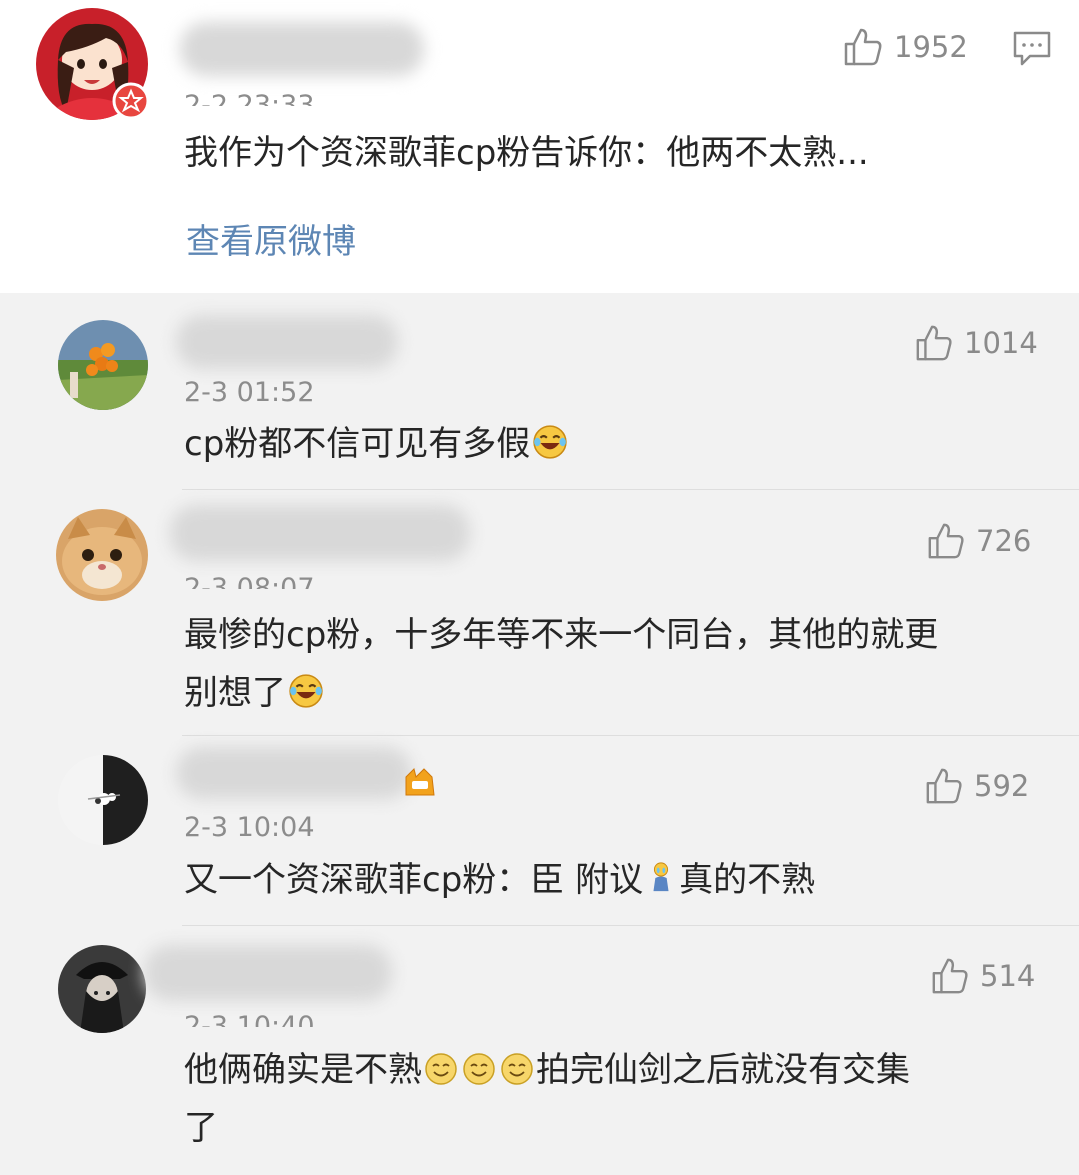 The width and height of the screenshot is (1079, 1175). What do you see at coordinates (1004, 541) in the screenshot?
I see `like-count: 726` at bounding box center [1004, 541].